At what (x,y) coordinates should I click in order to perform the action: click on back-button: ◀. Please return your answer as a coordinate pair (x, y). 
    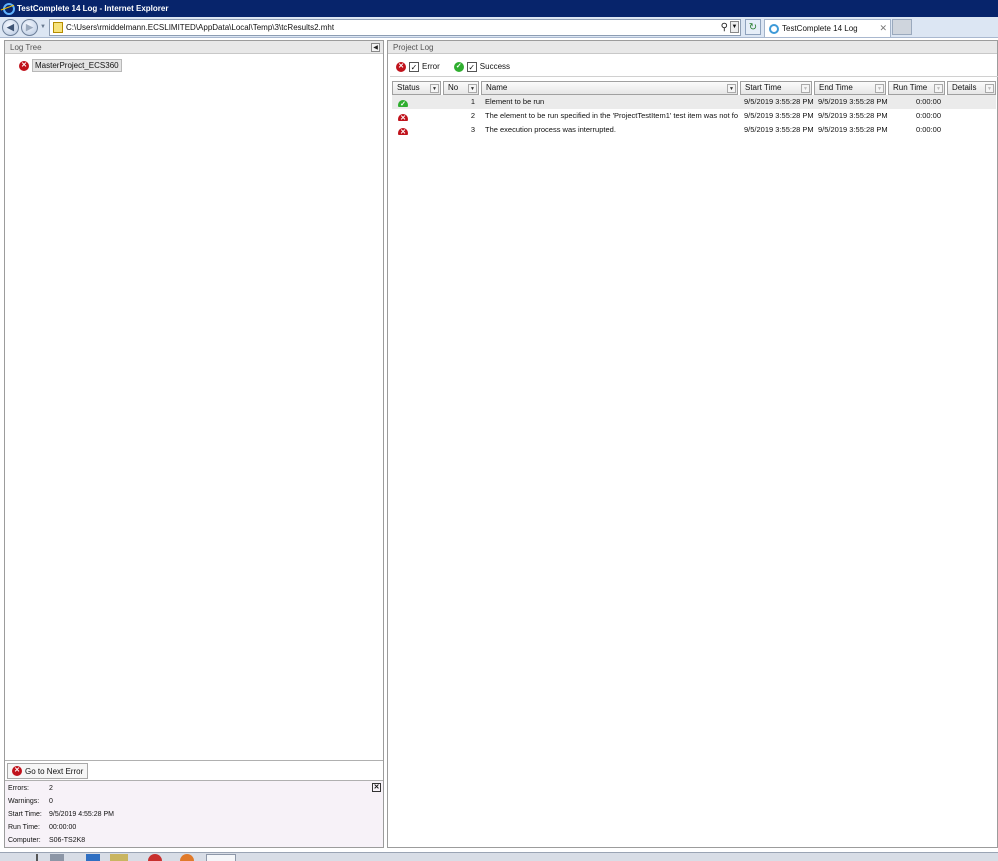
    Looking at the image, I should click on (10, 27).